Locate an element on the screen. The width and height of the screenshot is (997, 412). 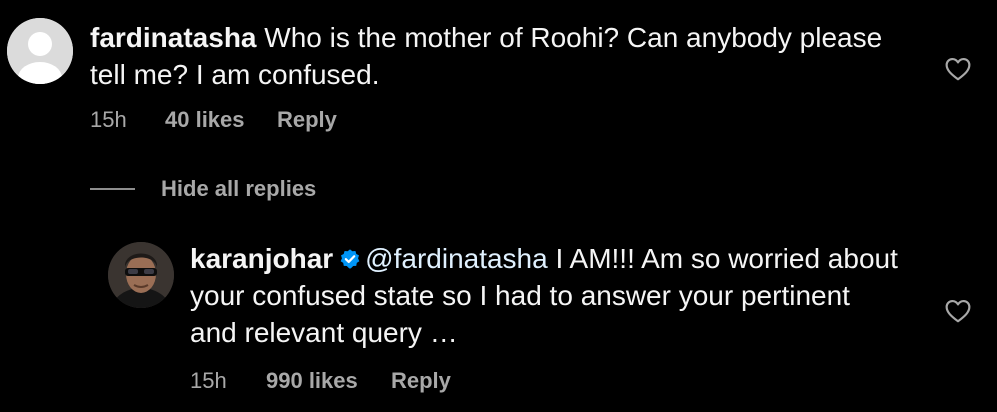
verified-badge-icon is located at coordinates (350, 259).